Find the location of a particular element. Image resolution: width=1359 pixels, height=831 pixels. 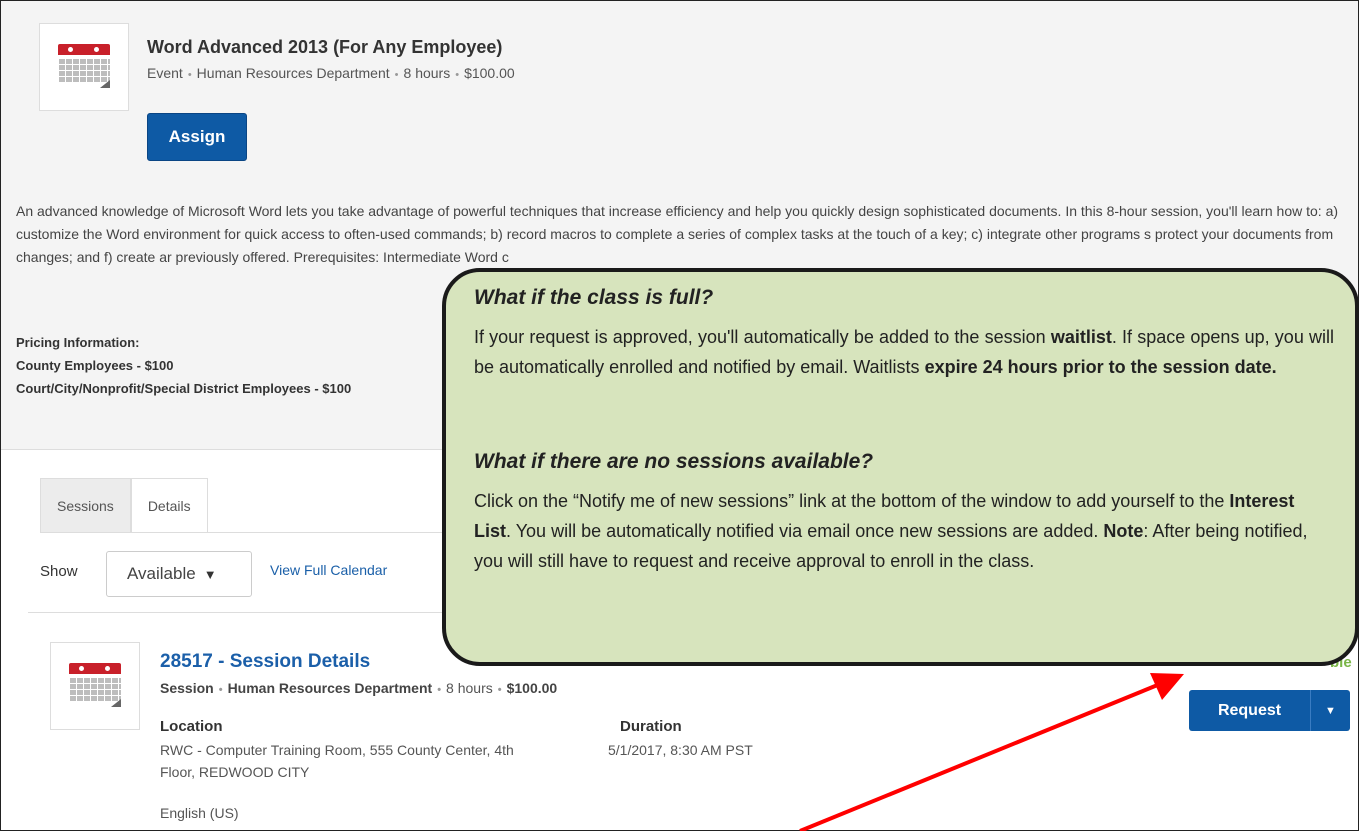

session-title-link: 28517 - Session Details is located at coordinates (265, 662).